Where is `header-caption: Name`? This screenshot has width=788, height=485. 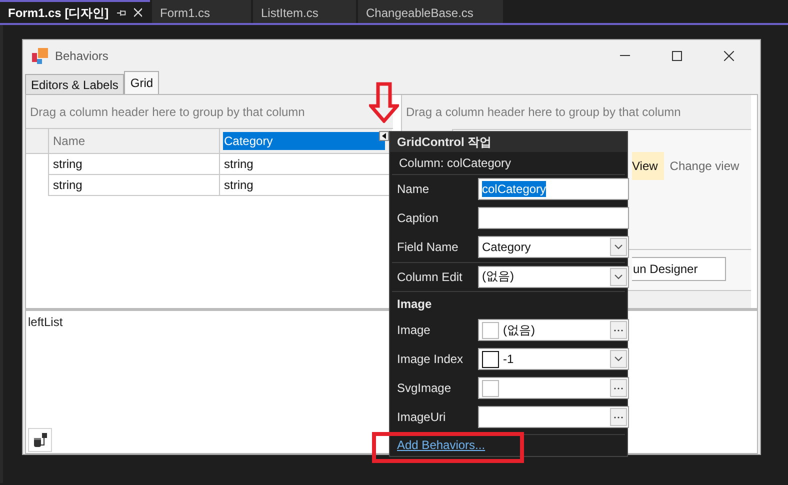 header-caption: Name is located at coordinates (69, 141).